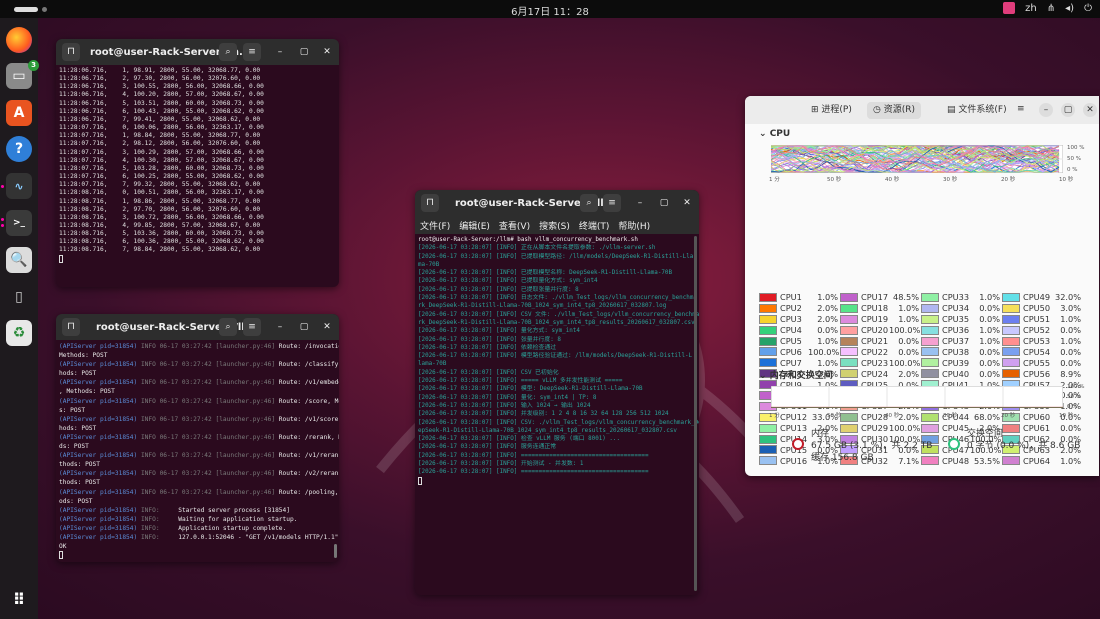 The image size is (1100, 619). Describe the element at coordinates (1031, 8) in the screenshot. I see `language-indicator: zh` at that location.